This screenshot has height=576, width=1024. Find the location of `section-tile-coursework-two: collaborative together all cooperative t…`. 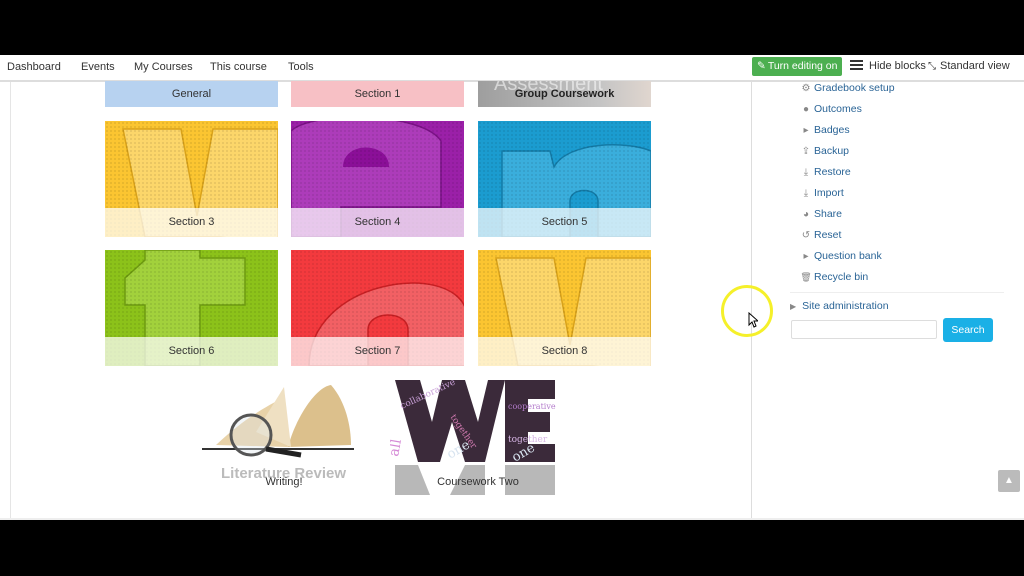

section-tile-coursework-two: collaborative together all cooperative t… is located at coordinates (478, 436).